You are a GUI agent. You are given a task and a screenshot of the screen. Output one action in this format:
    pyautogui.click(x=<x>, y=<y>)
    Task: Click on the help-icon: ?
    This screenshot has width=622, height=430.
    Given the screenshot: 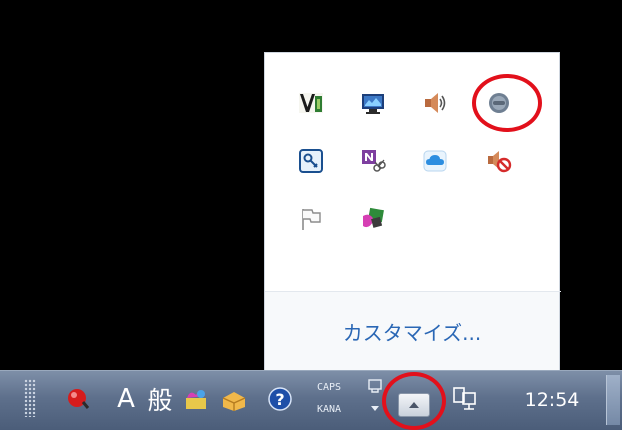 What is the action you would take?
    pyautogui.click(x=280, y=399)
    